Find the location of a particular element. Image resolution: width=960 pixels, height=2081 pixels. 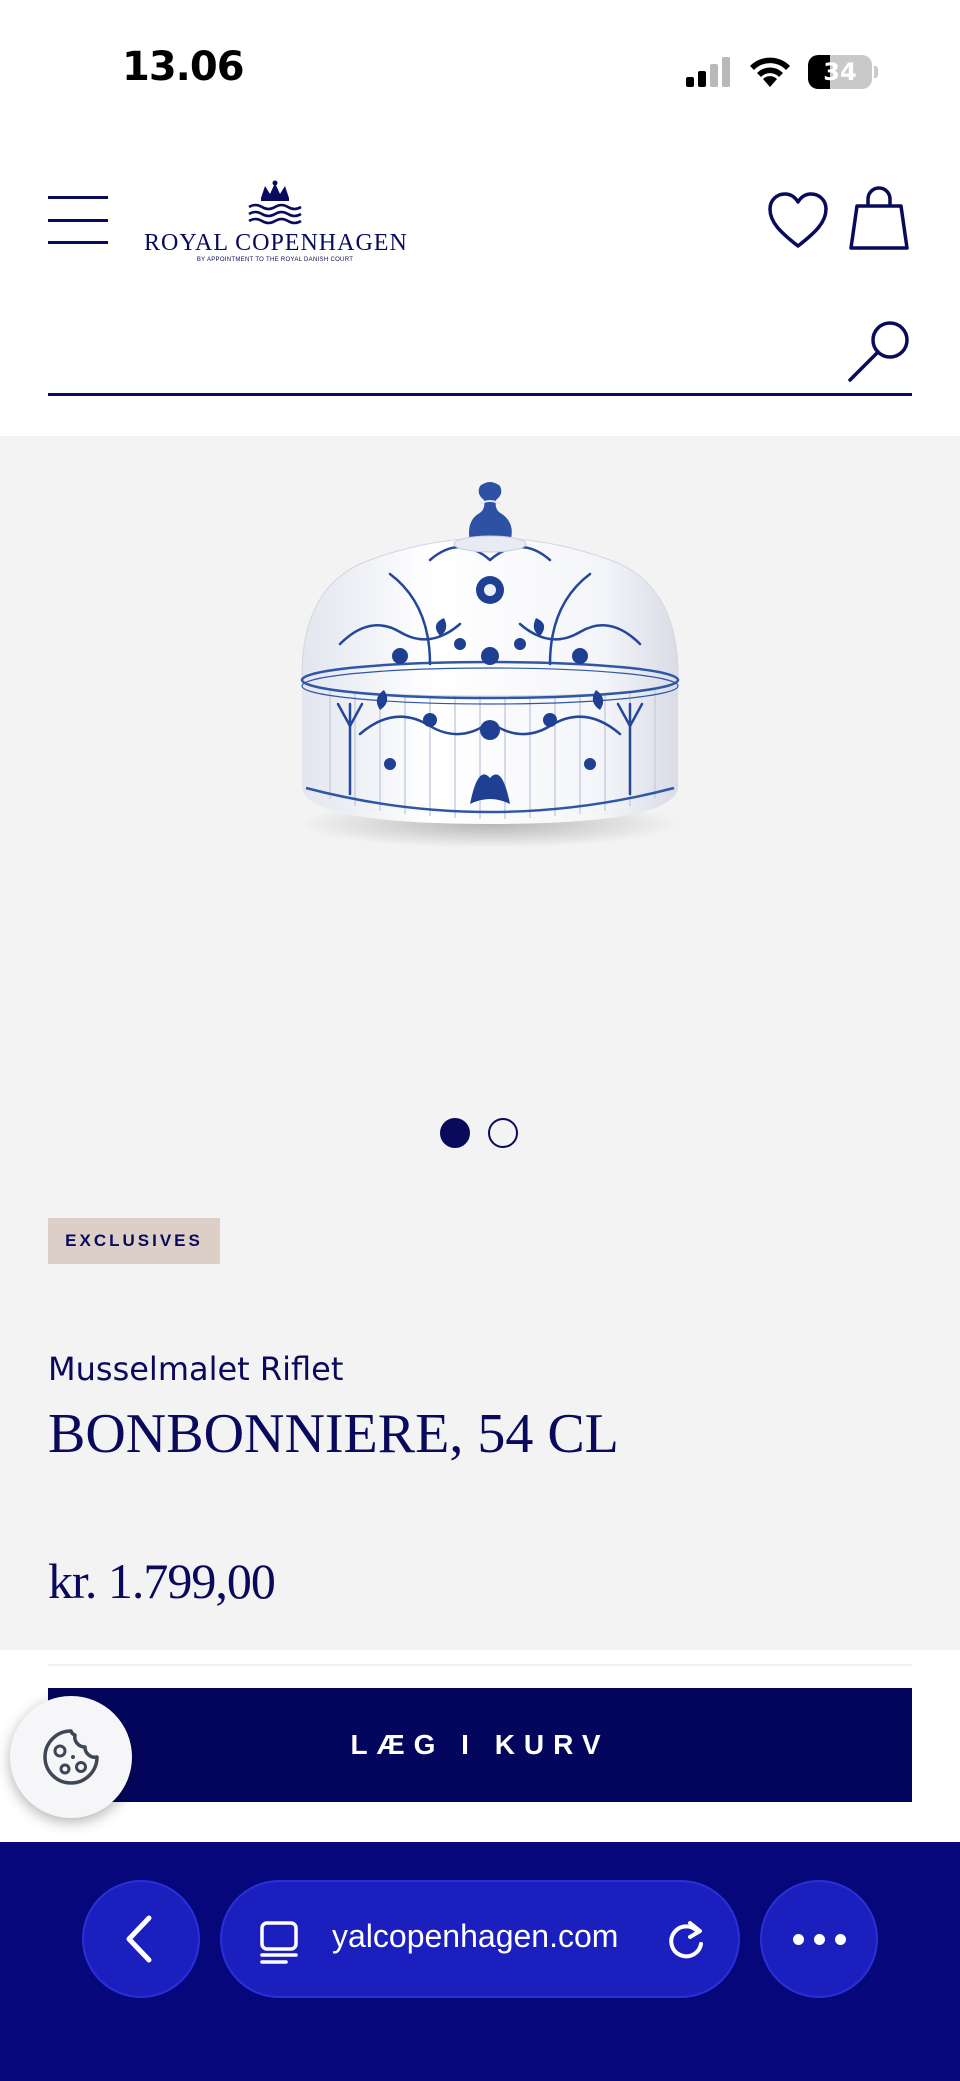

browser-toolbar: yalcopenhagen.com is located at coordinates (480, 1961).